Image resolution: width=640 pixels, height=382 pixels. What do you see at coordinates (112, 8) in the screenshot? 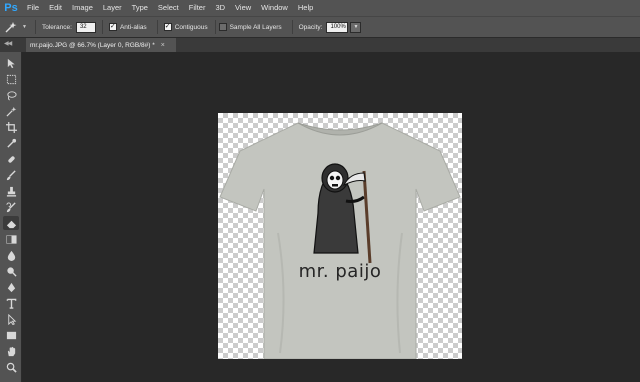
I see `menu-layer: Layer` at bounding box center [112, 8].